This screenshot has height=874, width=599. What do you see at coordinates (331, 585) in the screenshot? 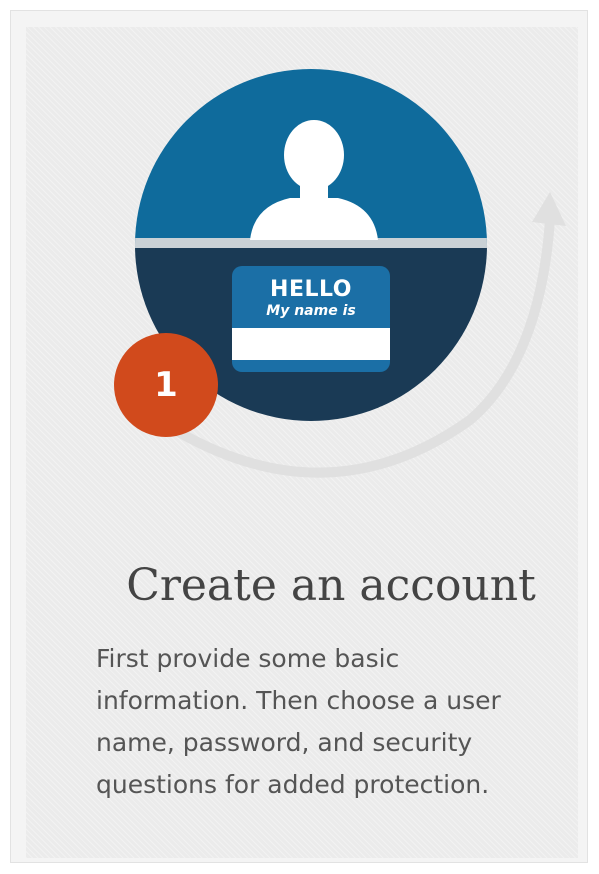
I see `step-title: Create an account` at bounding box center [331, 585].